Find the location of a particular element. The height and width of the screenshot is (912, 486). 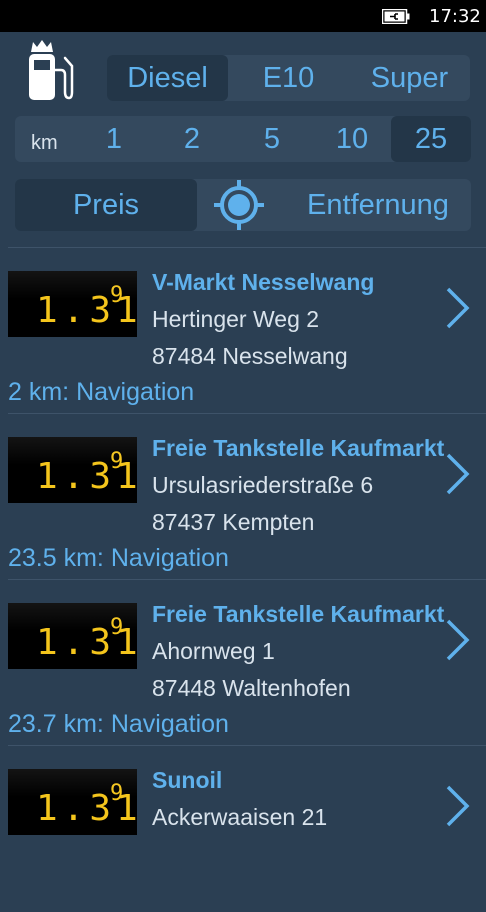

radius-unit-label: km is located at coordinates (44, 142).